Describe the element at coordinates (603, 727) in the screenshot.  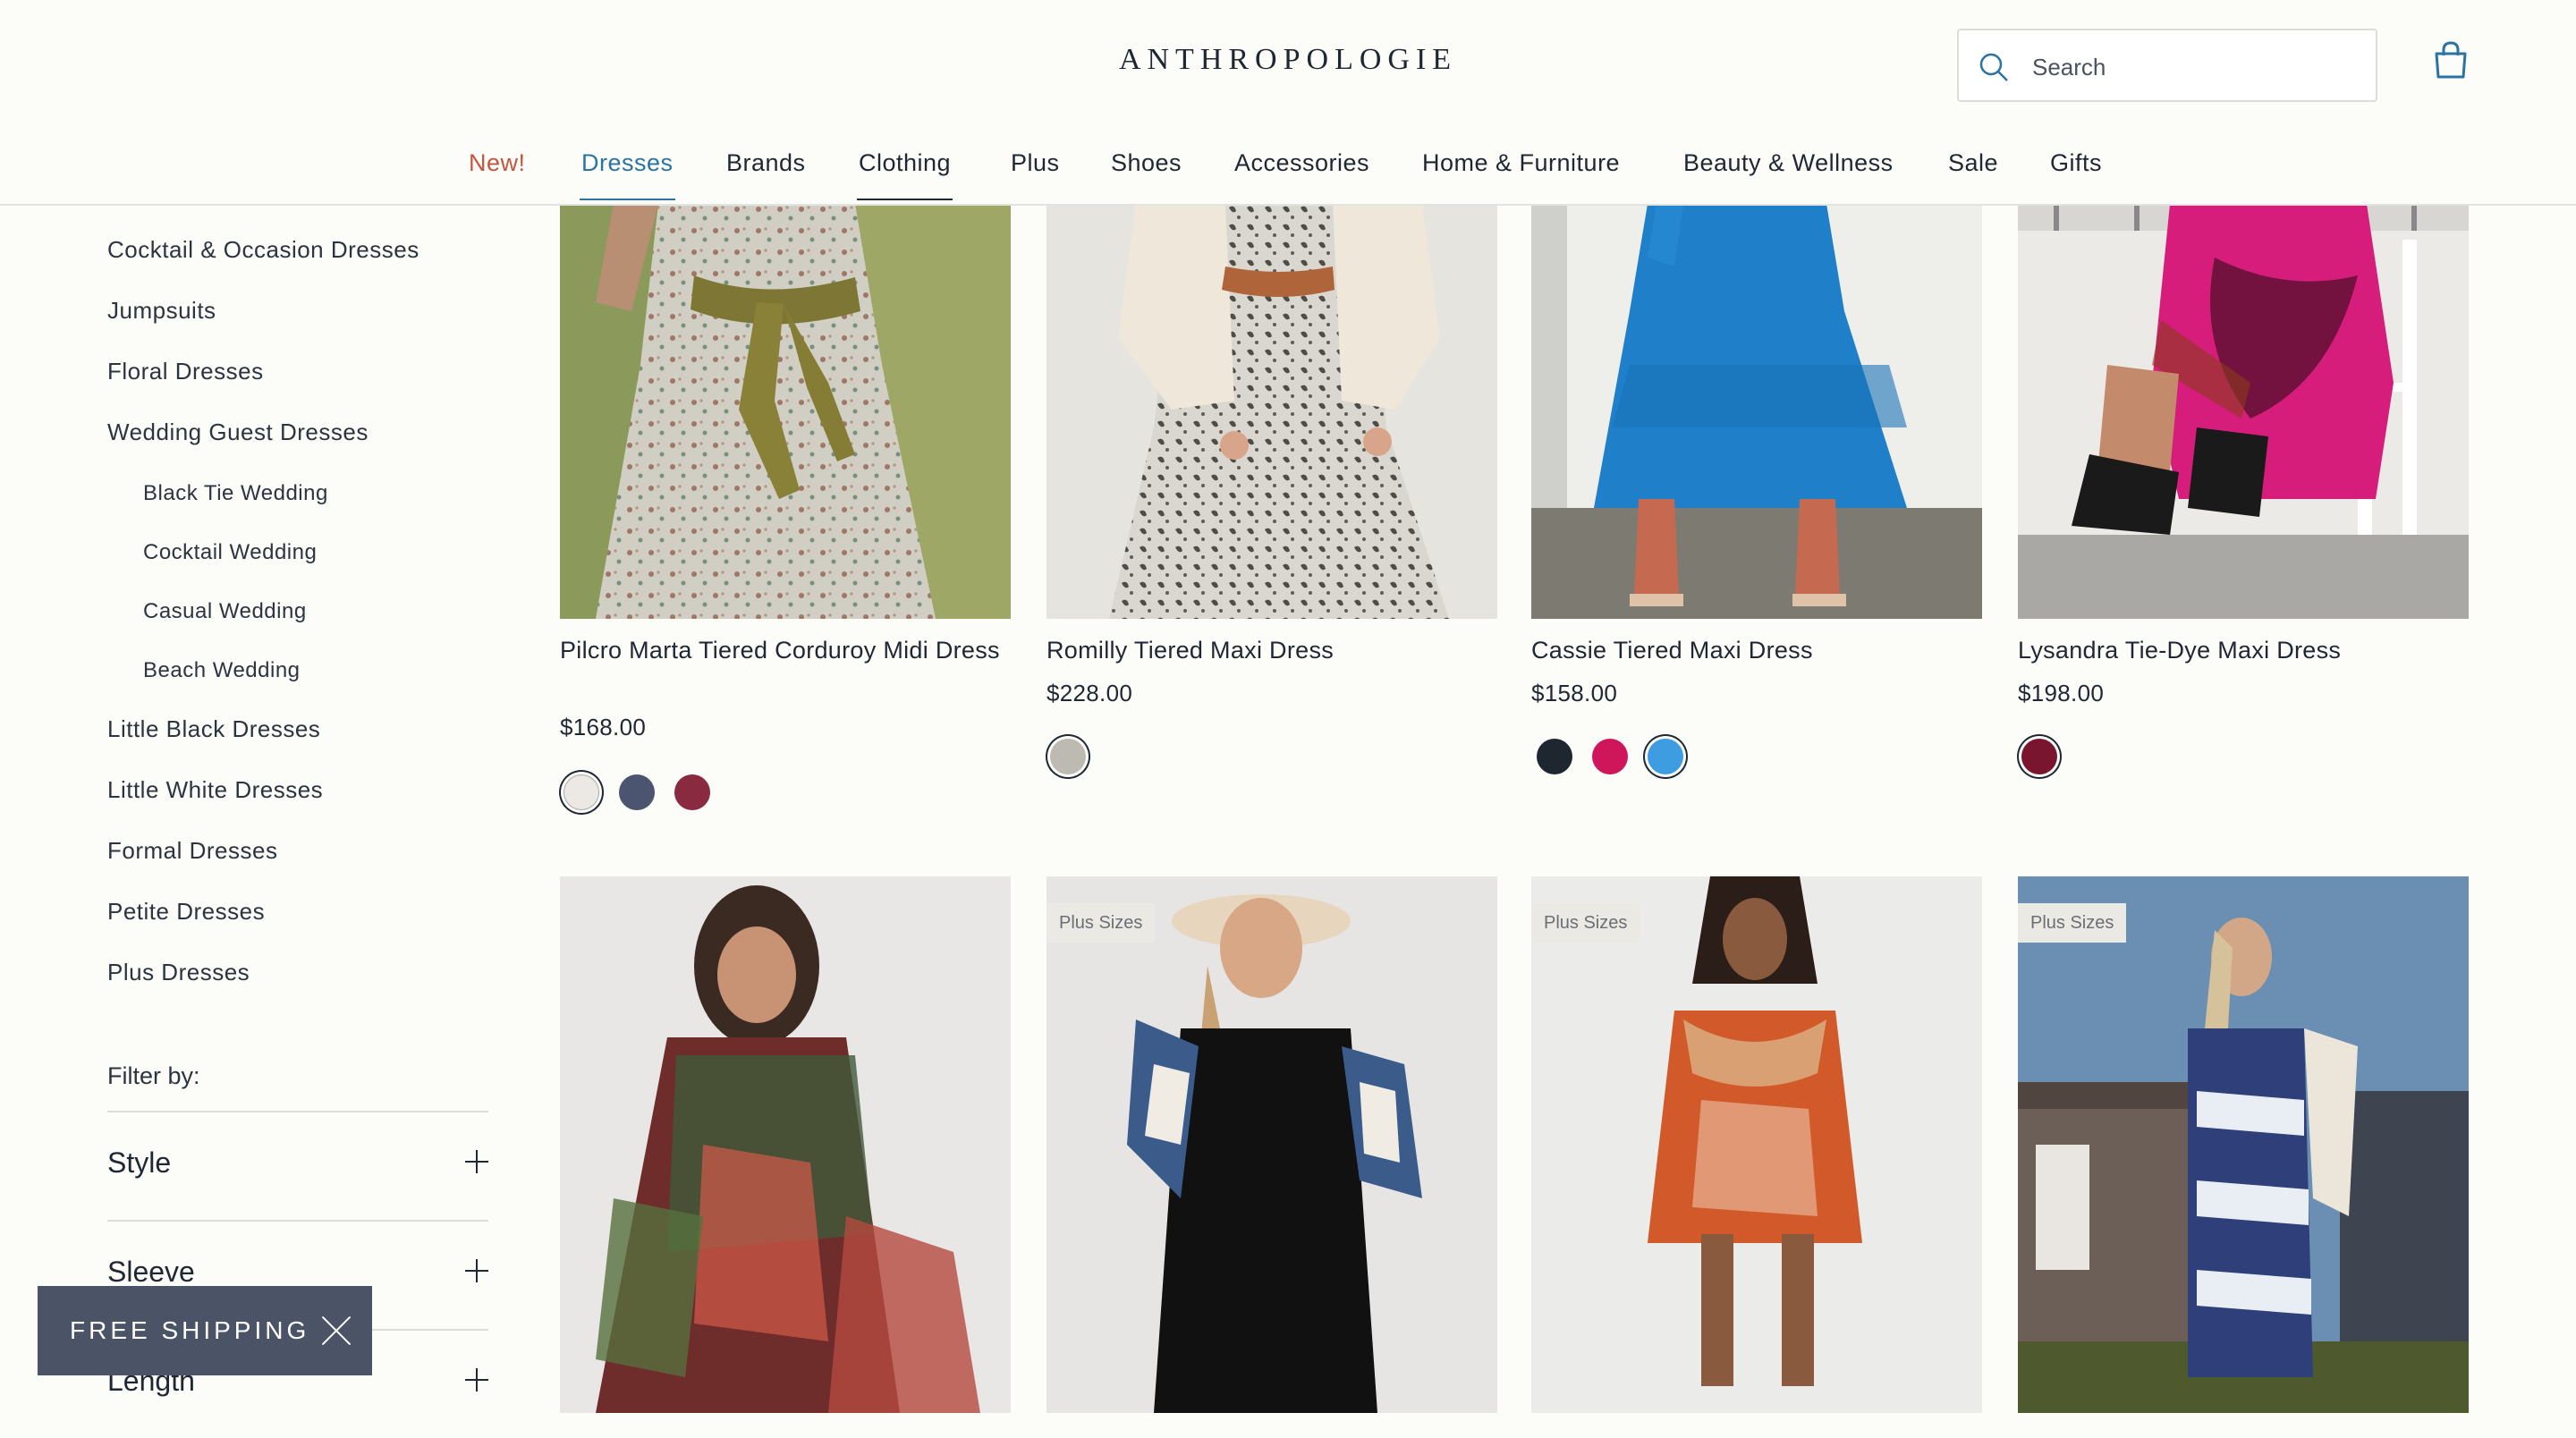
I see `product-price: $168.00` at that location.